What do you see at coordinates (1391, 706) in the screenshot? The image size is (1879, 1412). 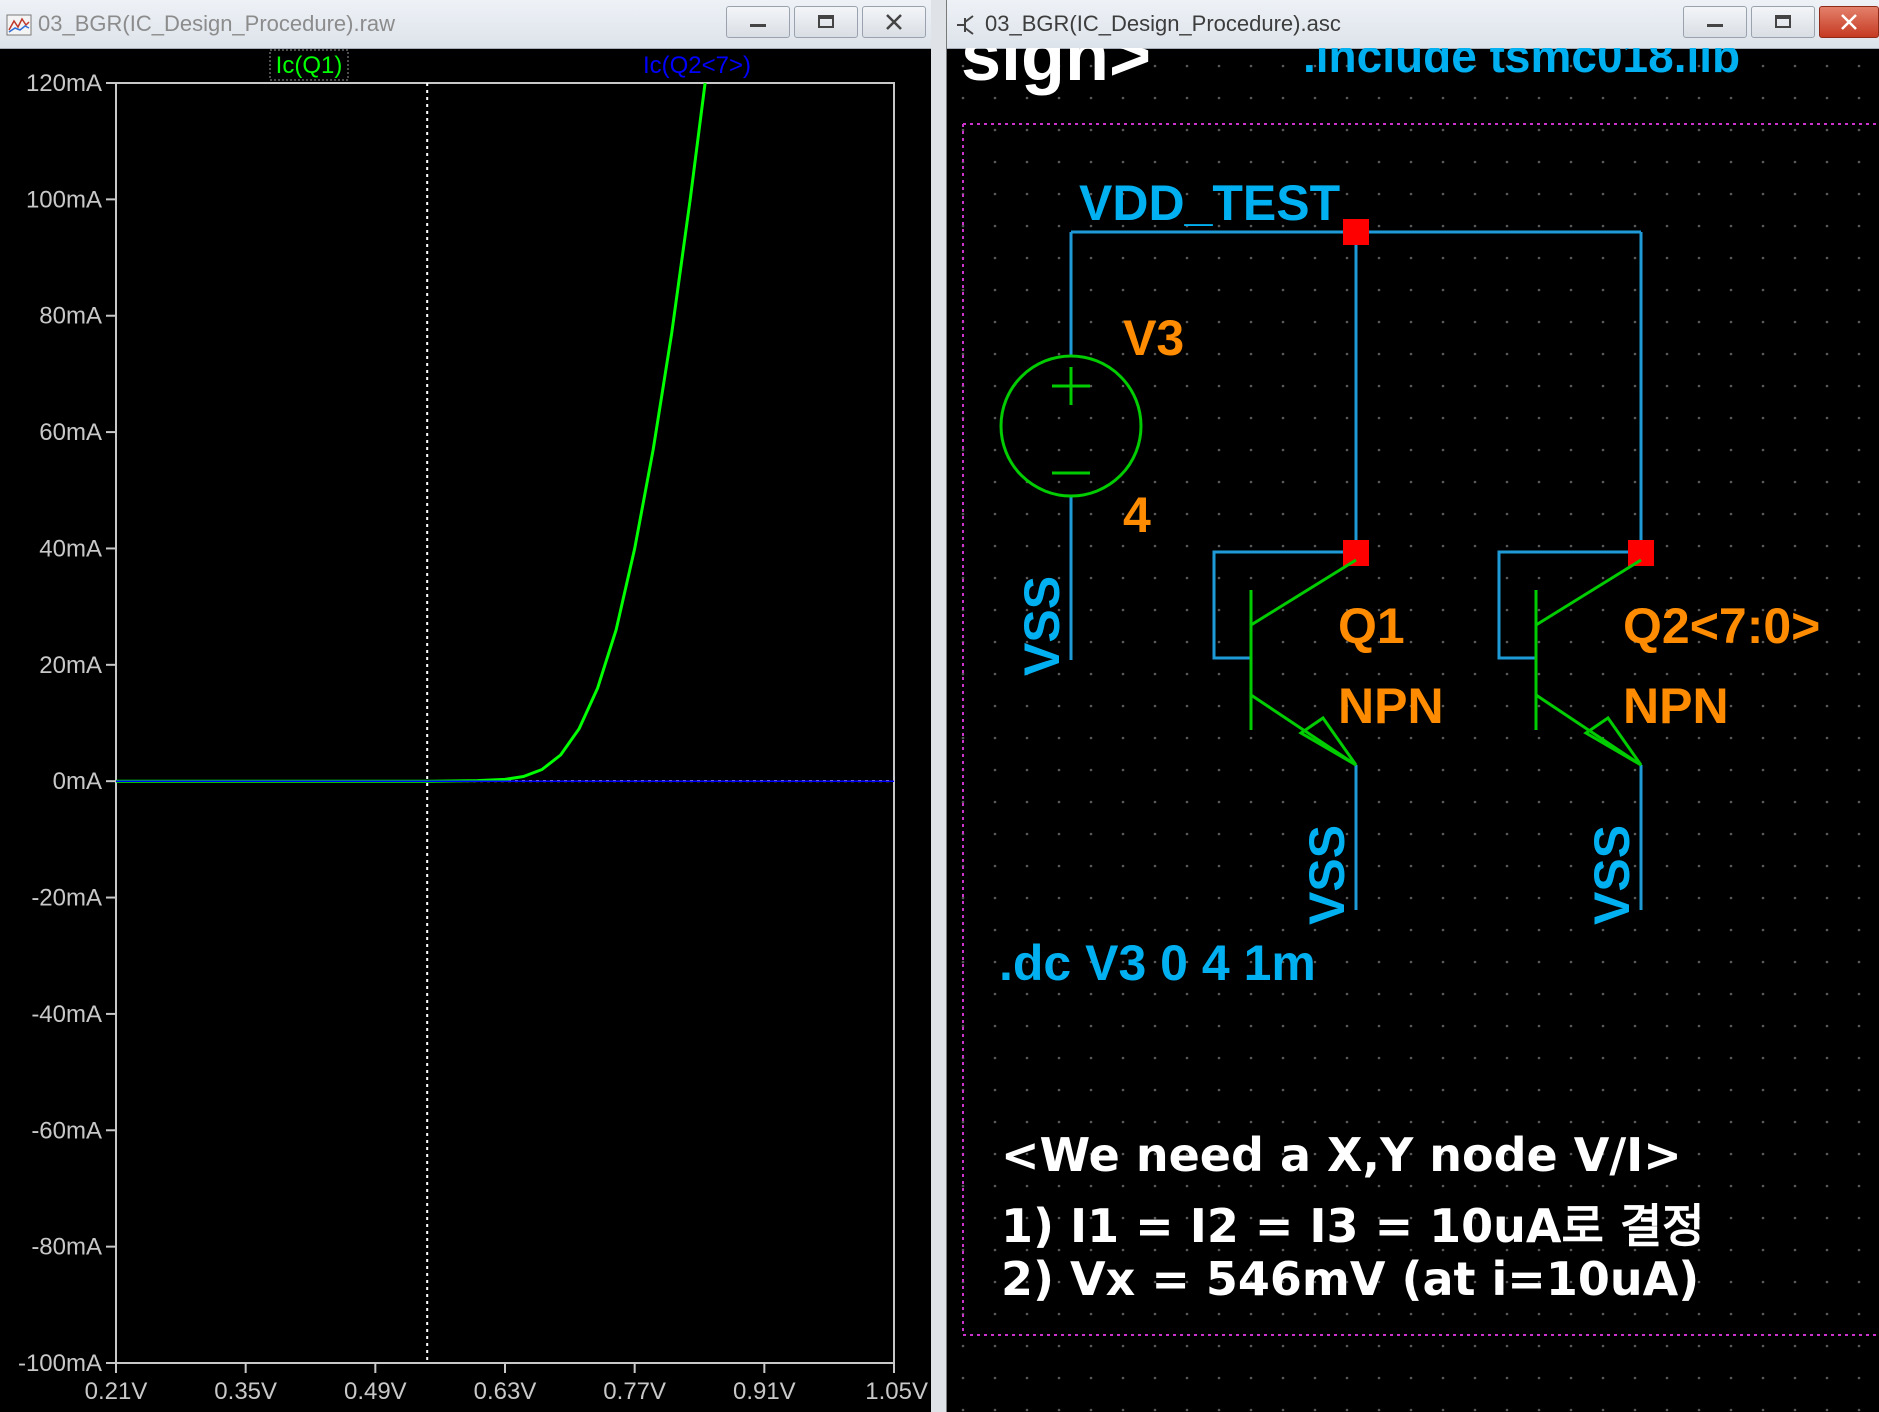 I see `q1-model-label: NPN` at bounding box center [1391, 706].